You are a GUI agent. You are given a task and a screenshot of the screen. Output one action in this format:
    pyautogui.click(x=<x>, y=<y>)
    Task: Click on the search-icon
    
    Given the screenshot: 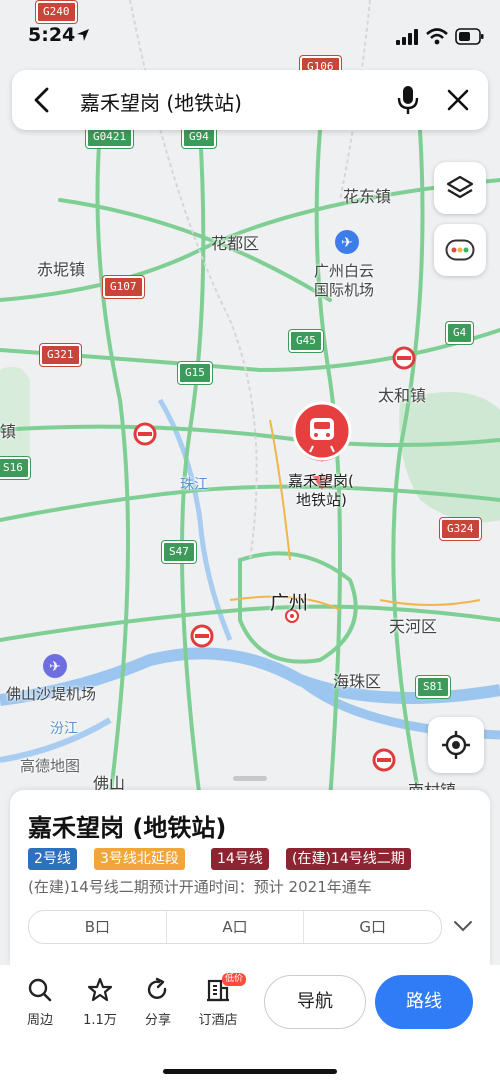 What is the action you would take?
    pyautogui.click(x=40, y=990)
    